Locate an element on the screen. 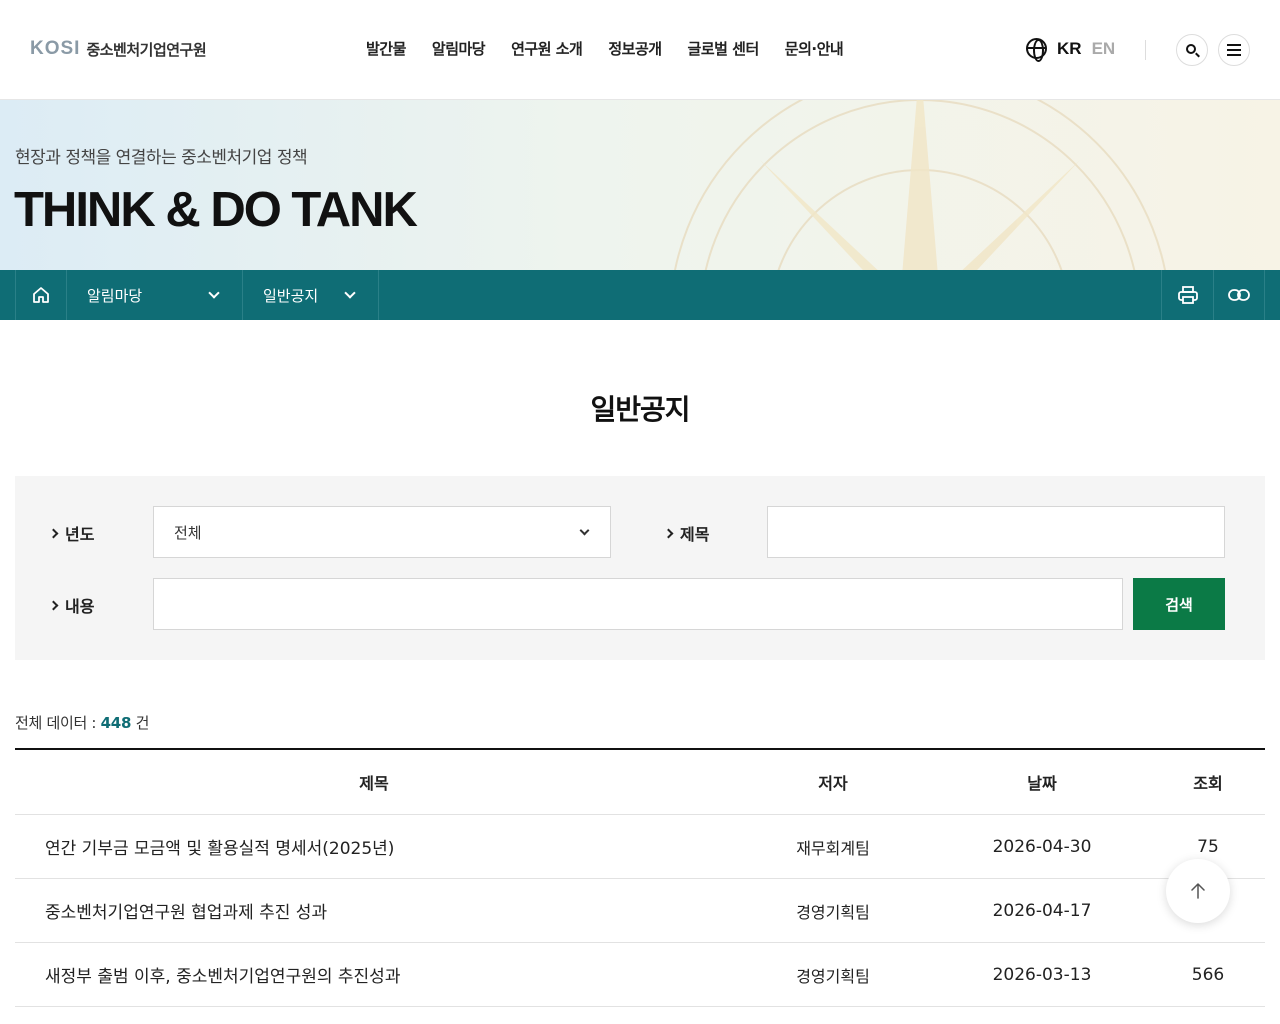  row-date: 2026-03-13 is located at coordinates (1042, 974).